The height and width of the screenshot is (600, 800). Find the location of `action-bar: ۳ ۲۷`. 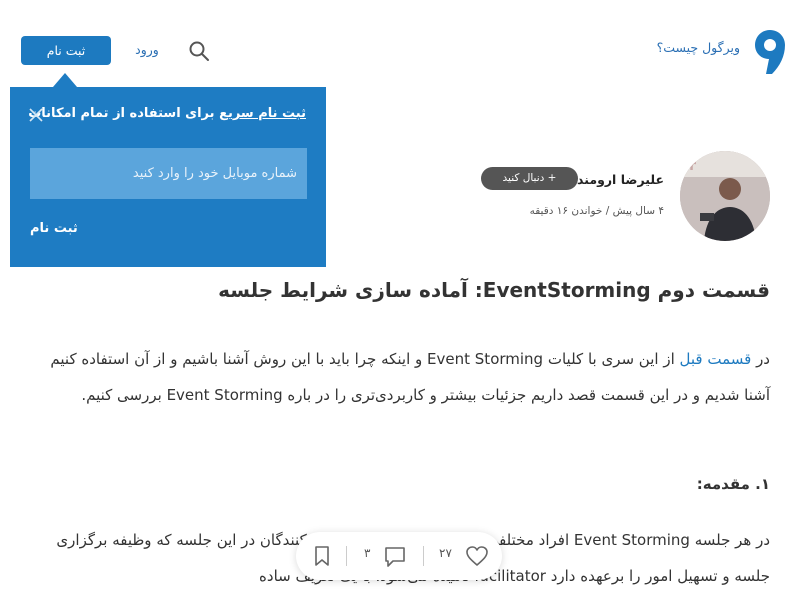

action-bar: ۳ ۲۷ is located at coordinates (399, 556).